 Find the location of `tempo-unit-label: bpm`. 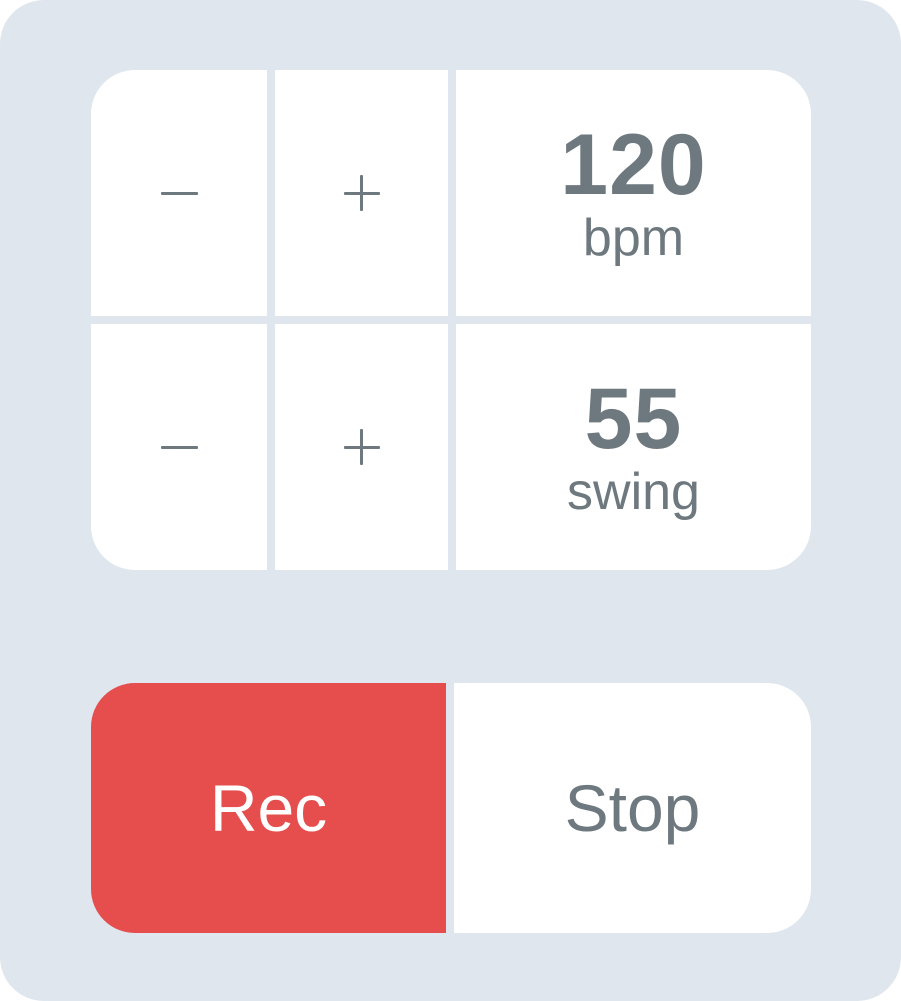

tempo-unit-label: bpm is located at coordinates (633, 238).